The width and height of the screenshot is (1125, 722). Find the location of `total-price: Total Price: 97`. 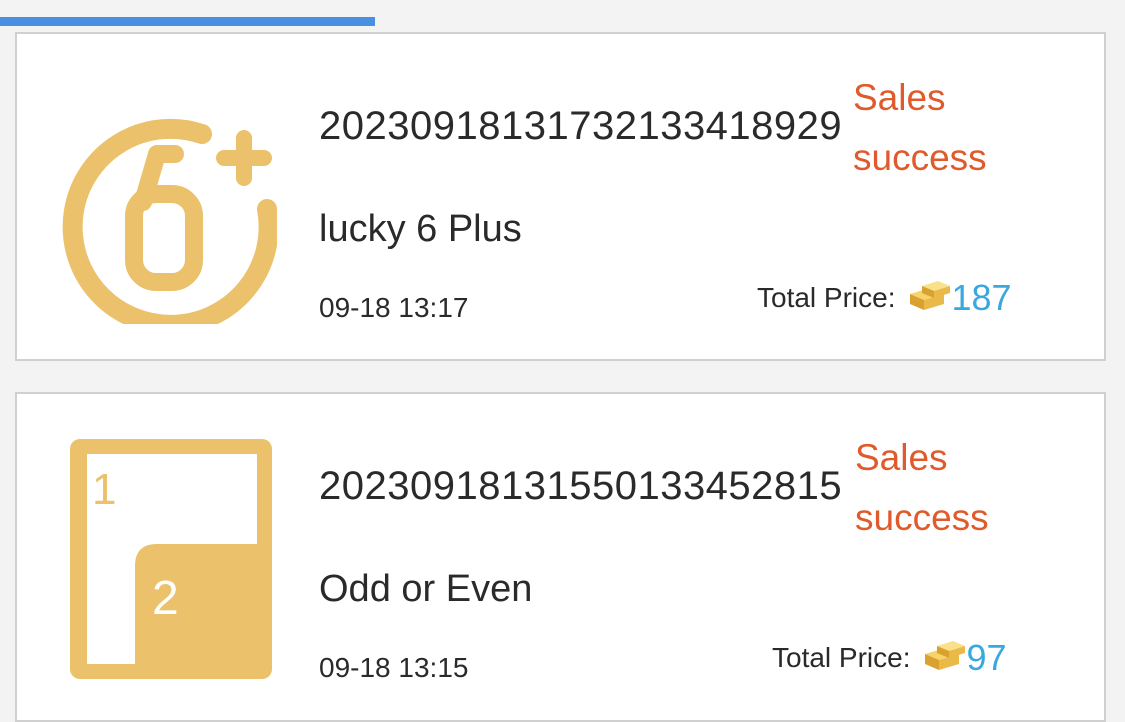

total-price: Total Price: 97 is located at coordinates (889, 658).